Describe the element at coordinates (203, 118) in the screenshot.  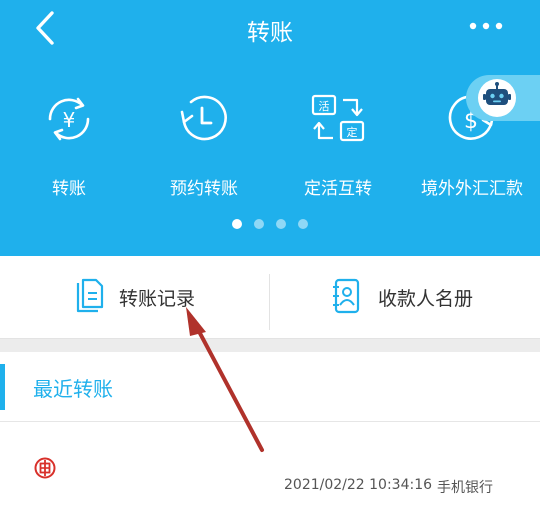
I see `clock-refresh-icon` at that location.